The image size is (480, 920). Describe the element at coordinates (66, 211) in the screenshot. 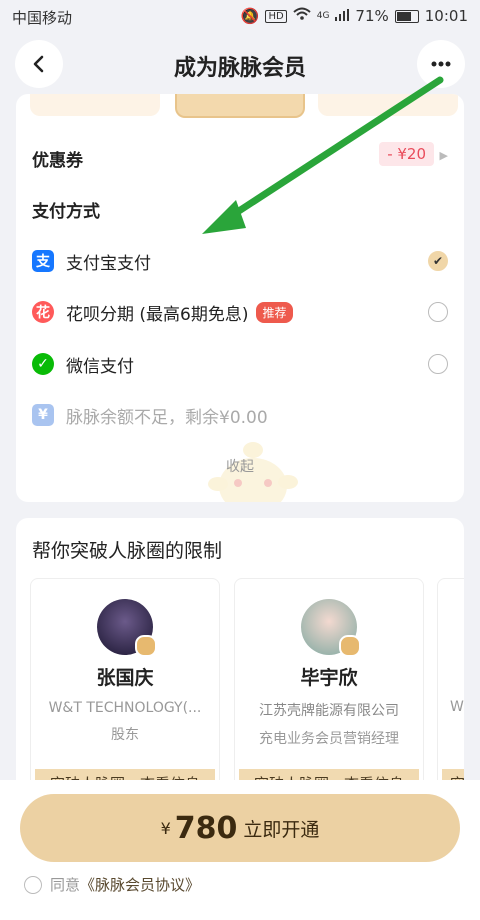

I see `payment-heading: 支付方式` at that location.